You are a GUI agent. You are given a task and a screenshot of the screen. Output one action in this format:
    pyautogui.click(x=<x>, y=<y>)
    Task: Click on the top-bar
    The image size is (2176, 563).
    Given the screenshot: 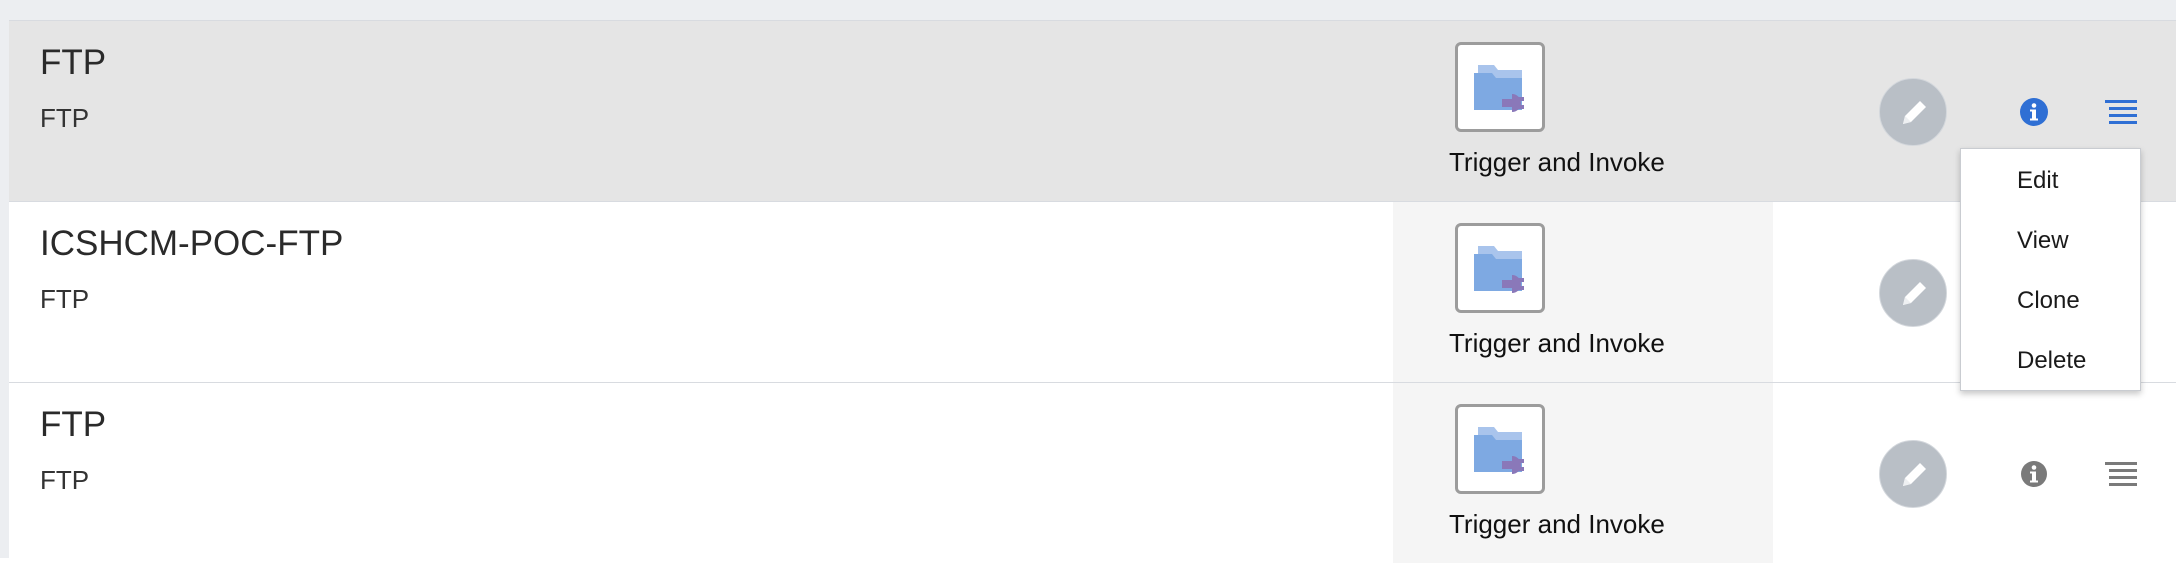 What is the action you would take?
    pyautogui.click(x=1088, y=10)
    